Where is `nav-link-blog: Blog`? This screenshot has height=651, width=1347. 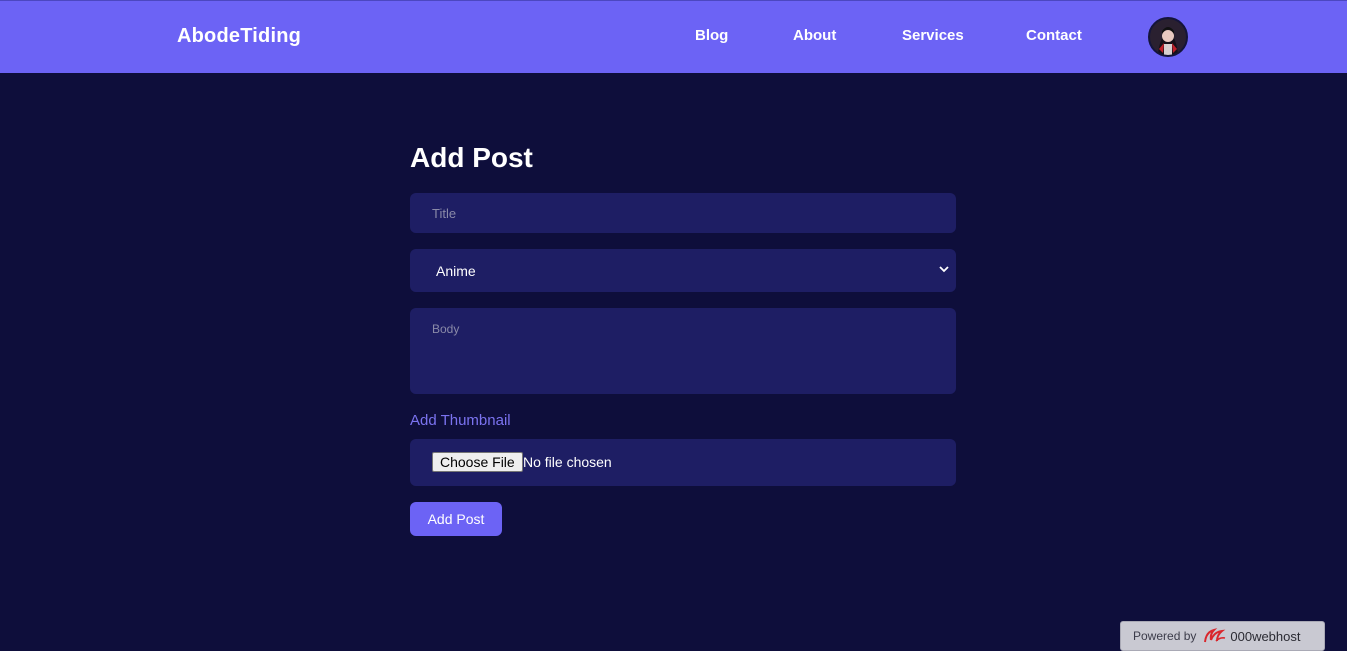
nav-link-blog: Blog is located at coordinates (711, 35).